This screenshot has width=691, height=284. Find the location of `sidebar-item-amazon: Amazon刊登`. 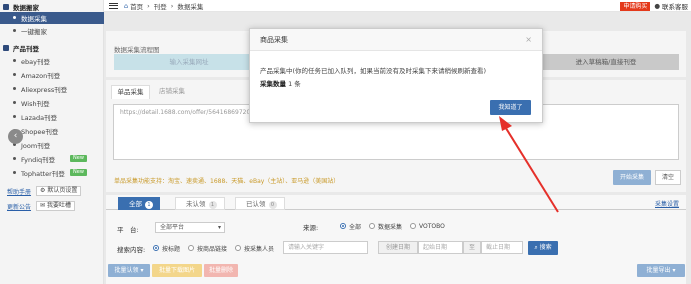

sidebar-item-amazon: Amazon刊登 is located at coordinates (52, 75).